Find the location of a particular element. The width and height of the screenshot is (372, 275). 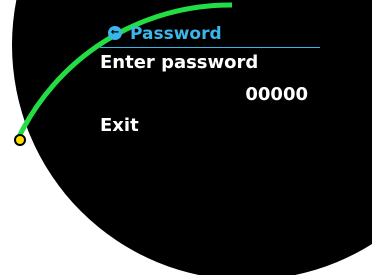

menu-header: ← Password is located at coordinates (212, 34).